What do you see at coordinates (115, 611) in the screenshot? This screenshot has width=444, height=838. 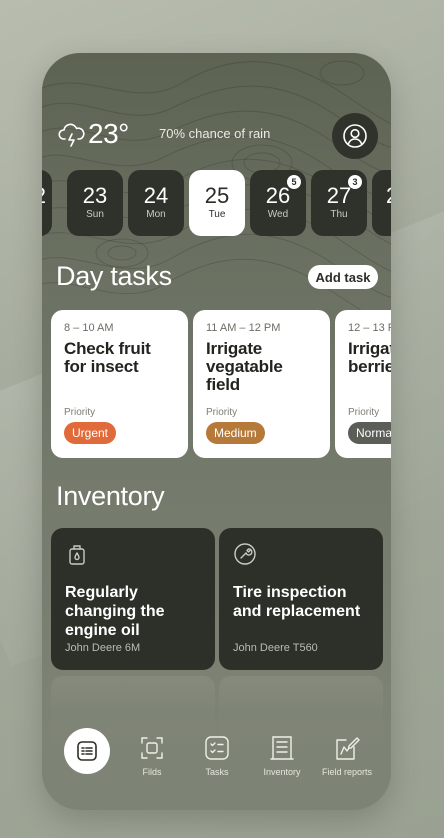 I see `inventory-card-title: Regularly changing the engine oil` at bounding box center [115, 611].